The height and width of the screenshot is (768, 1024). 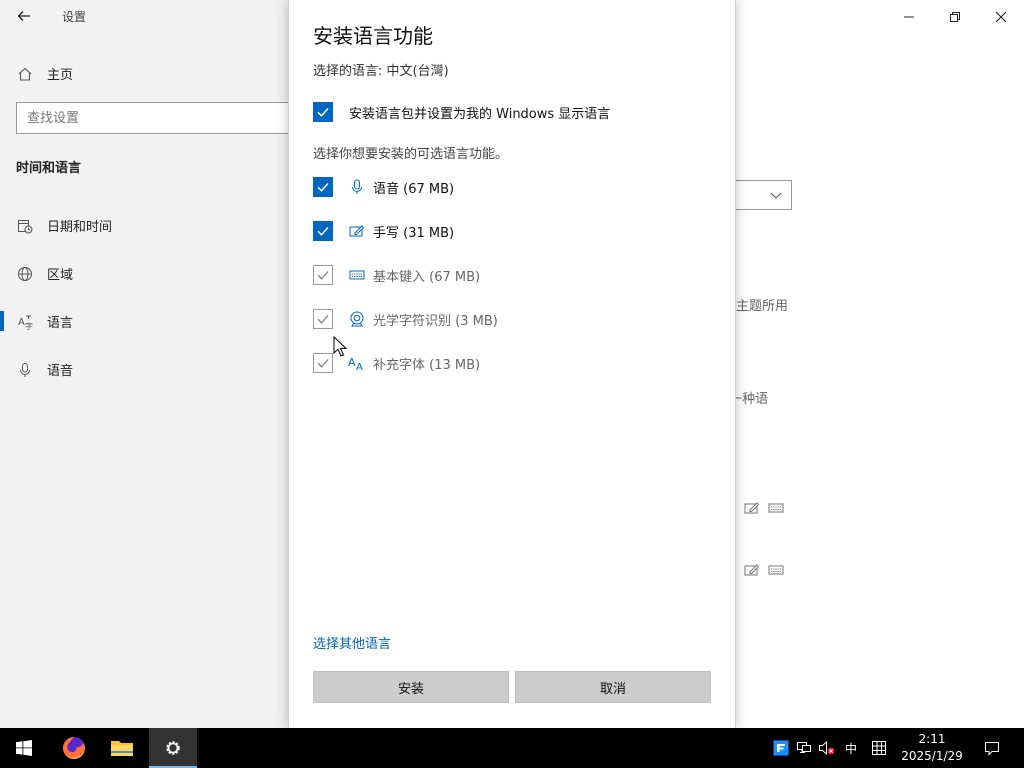 I want to click on start-button, so click(x=24, y=748).